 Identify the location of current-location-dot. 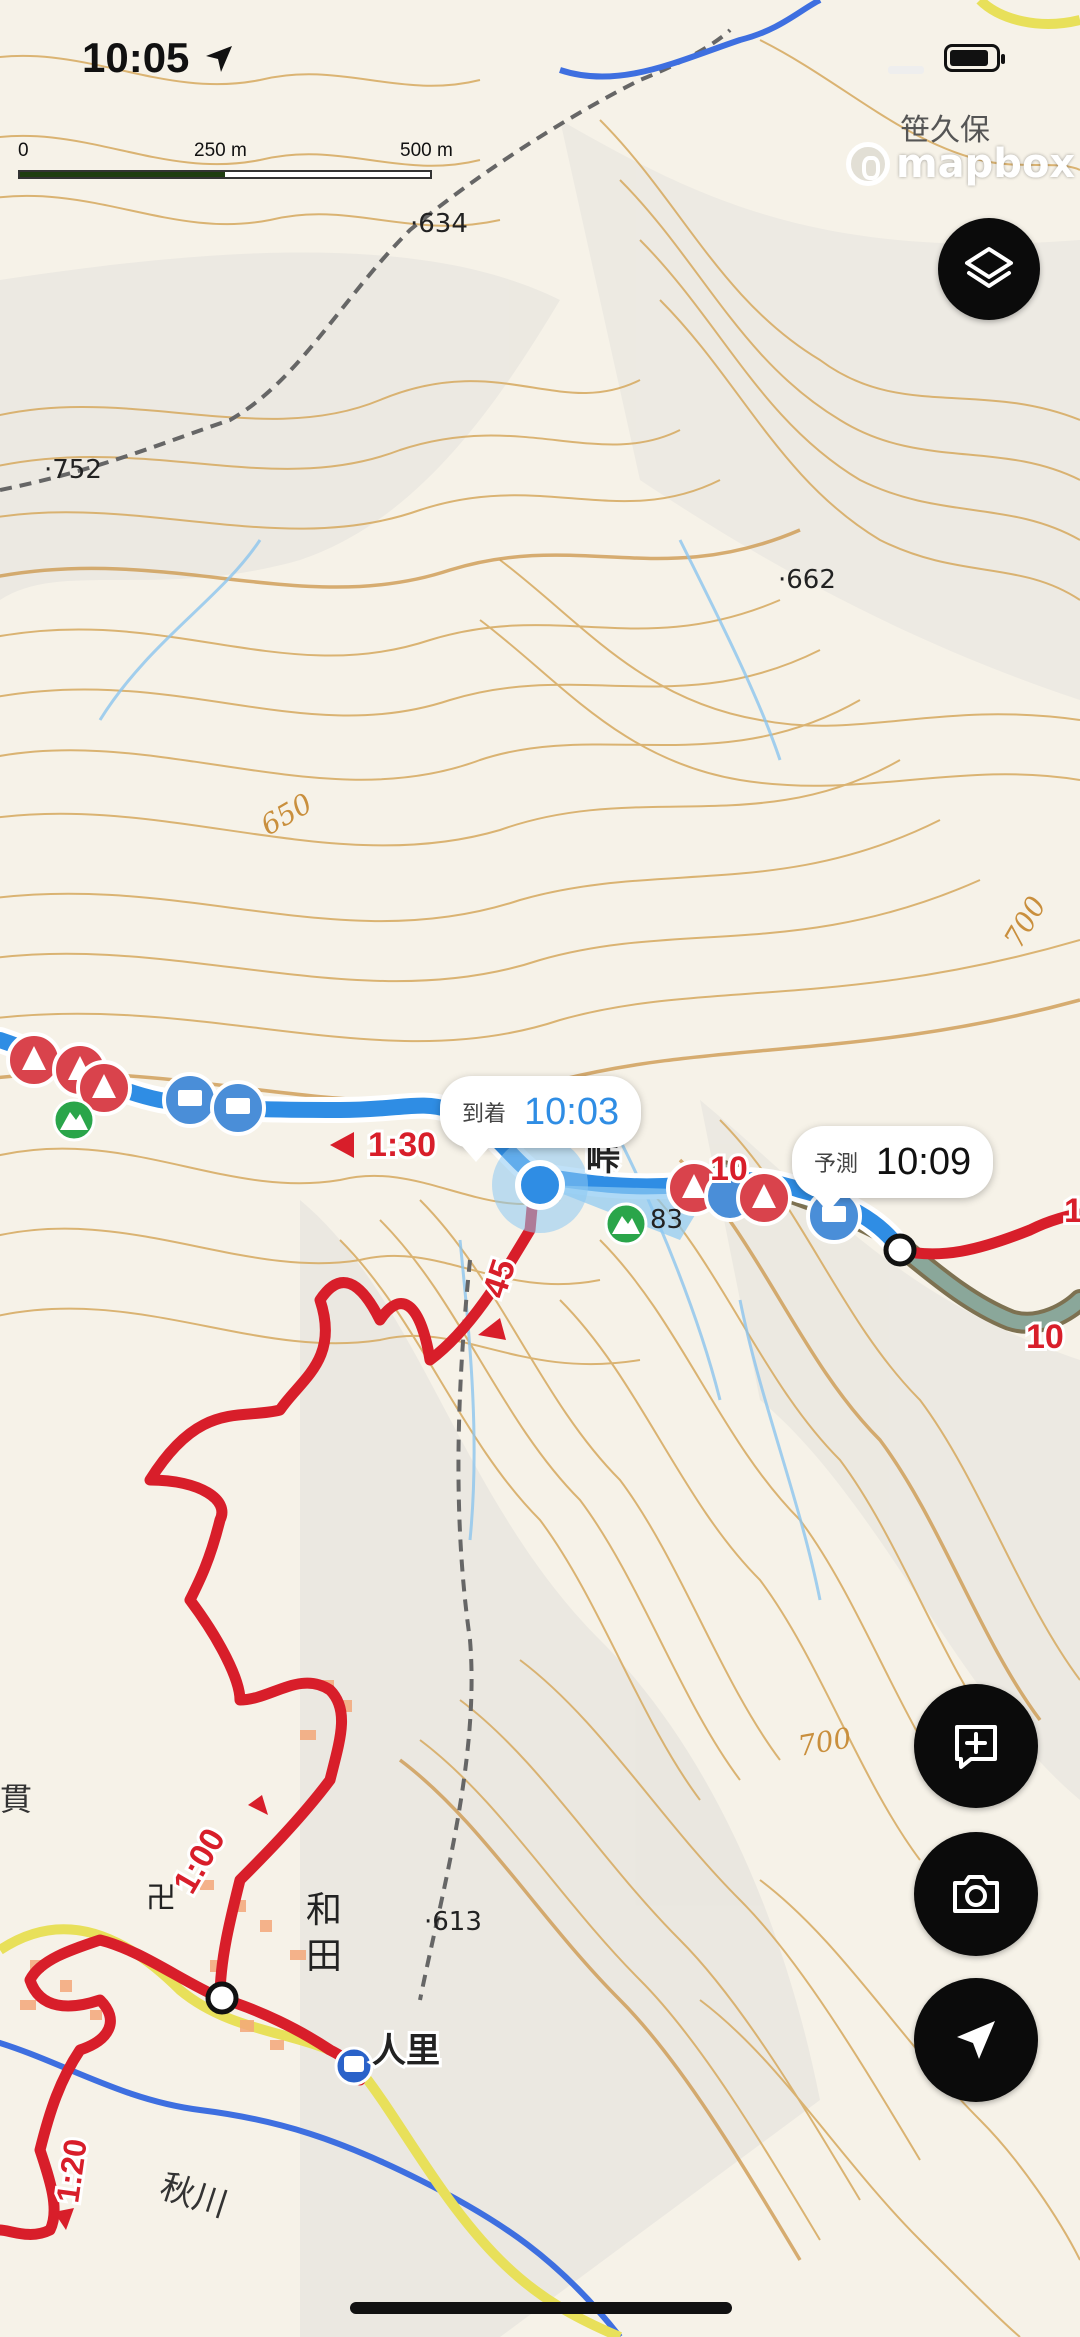
(540, 1185).